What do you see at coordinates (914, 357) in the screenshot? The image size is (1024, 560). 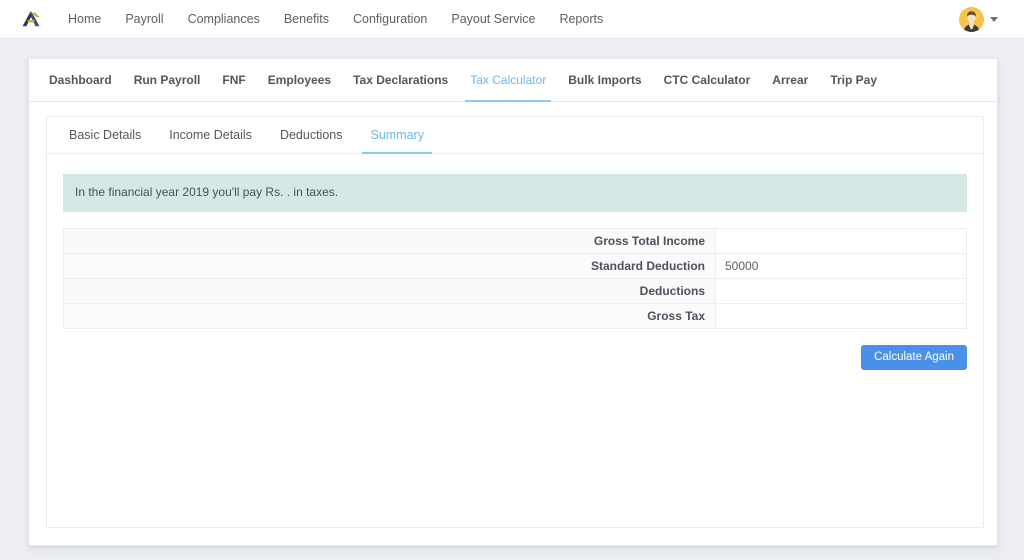 I see `calculate-again-button: Calculate Again` at bounding box center [914, 357].